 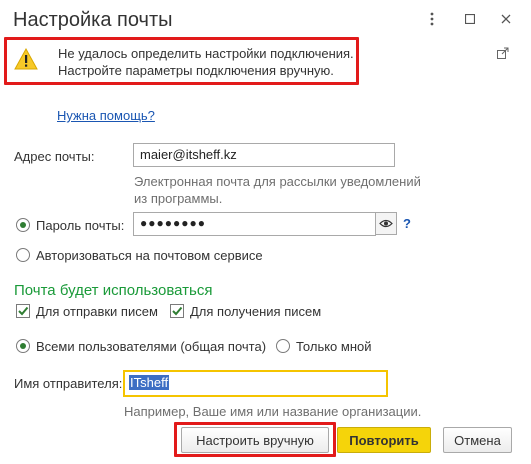 I want to click on password-label: Пароль почты:, so click(x=80, y=225).